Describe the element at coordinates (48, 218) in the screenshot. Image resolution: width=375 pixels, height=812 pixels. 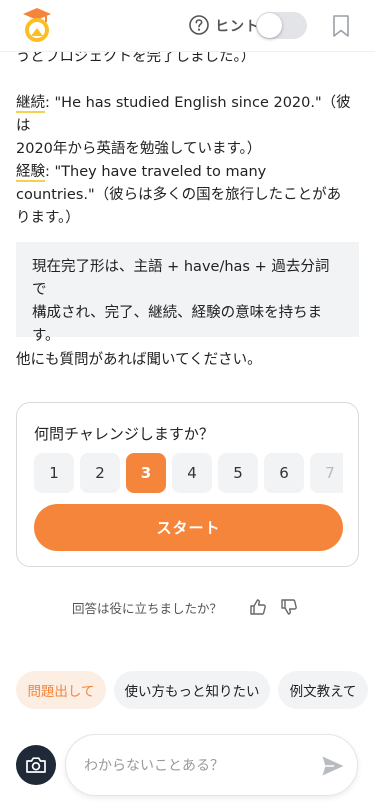
I see `experience-line-3: ります。）` at that location.